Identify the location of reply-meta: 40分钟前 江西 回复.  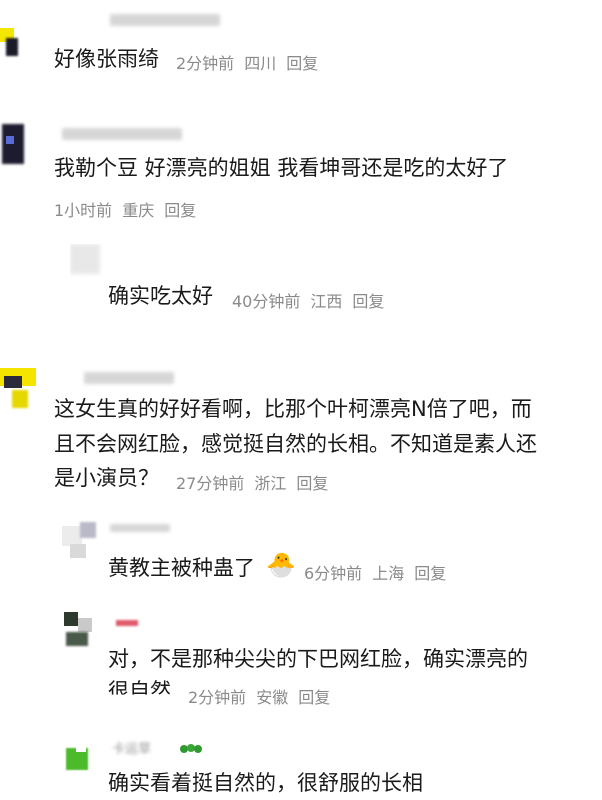
(313, 300).